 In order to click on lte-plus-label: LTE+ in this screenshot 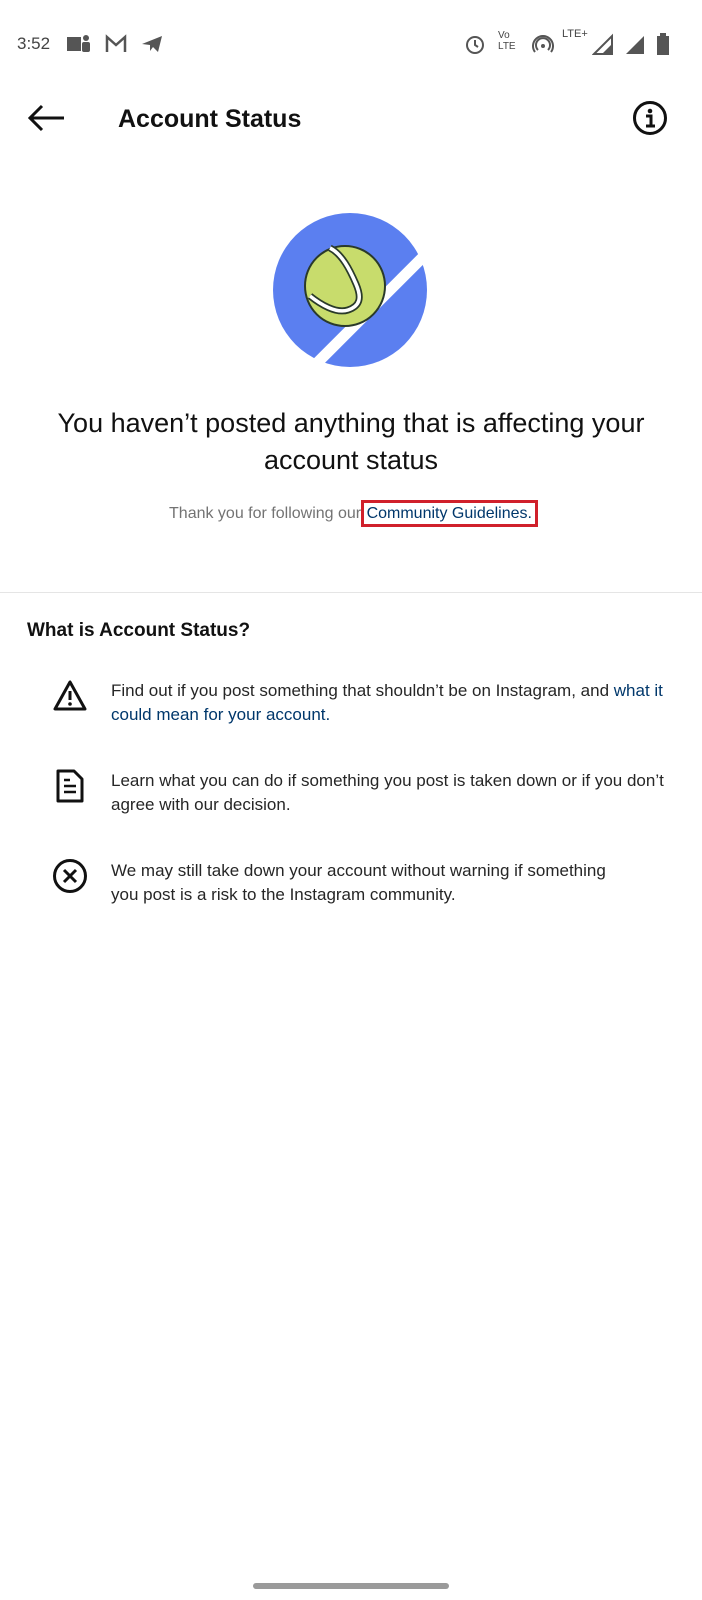, I will do `click(575, 34)`.